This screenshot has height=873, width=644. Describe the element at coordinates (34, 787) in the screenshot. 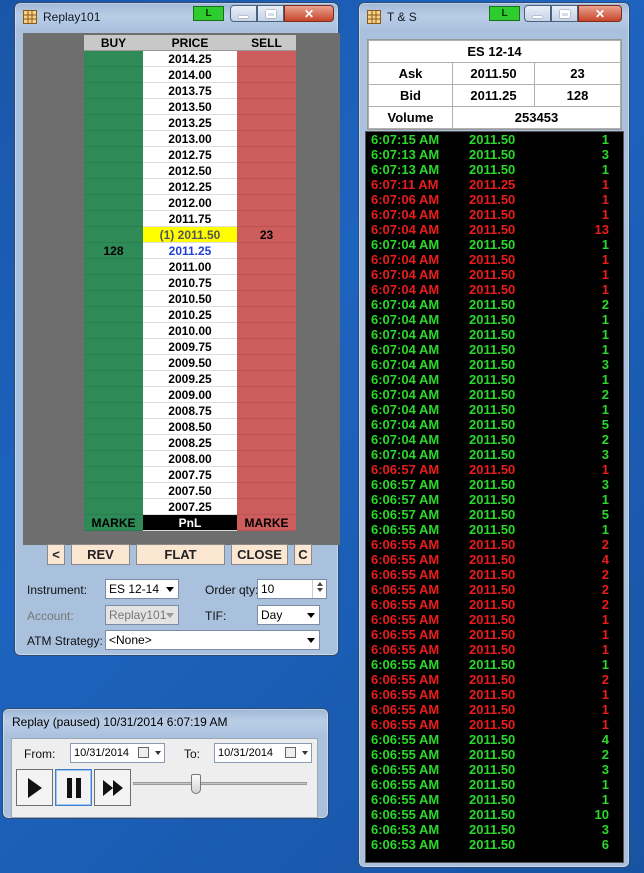

I see `play-button` at that location.